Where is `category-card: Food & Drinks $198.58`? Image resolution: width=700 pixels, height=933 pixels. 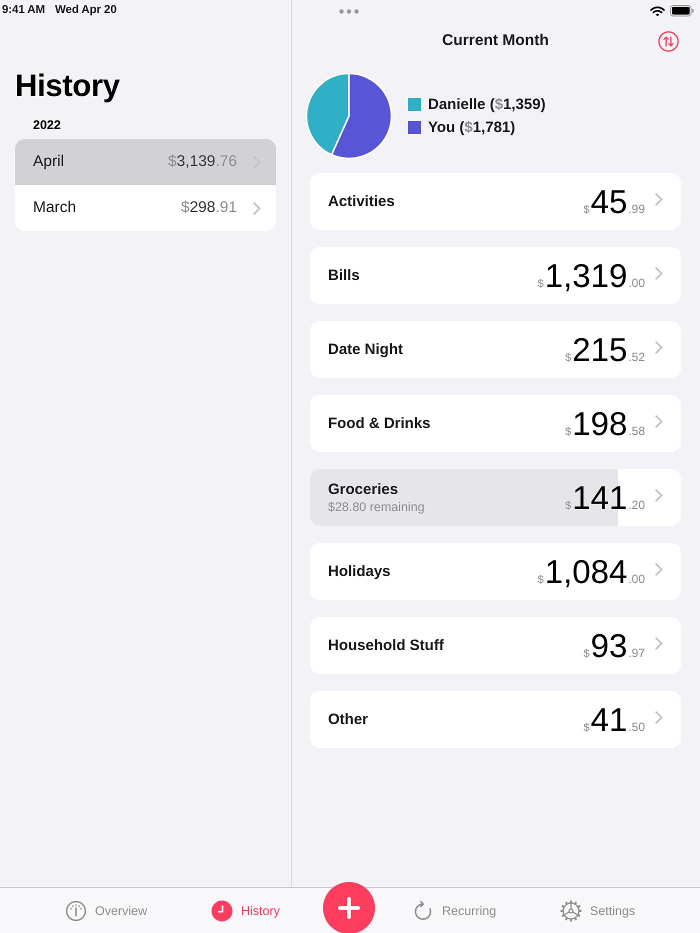 category-card: Food & Drinks $198.58 is located at coordinates (495, 423).